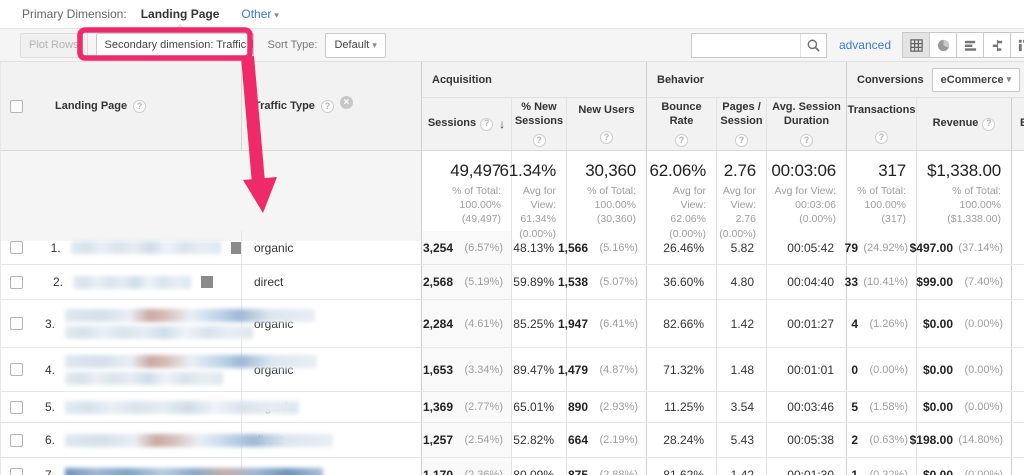 The height and width of the screenshot is (475, 1024). I want to click on landing-page-cell: 3., so click(173, 323).